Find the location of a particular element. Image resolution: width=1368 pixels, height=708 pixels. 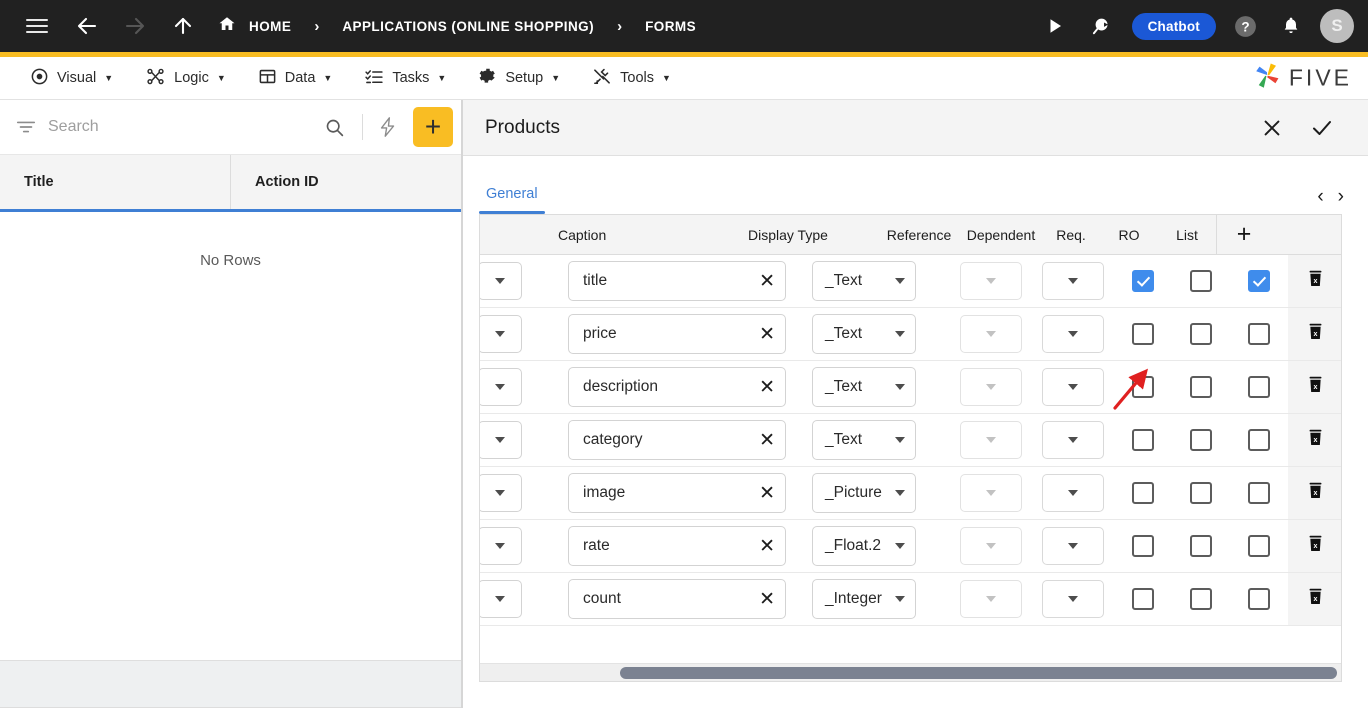

horizontal-scrollbar is located at coordinates (910, 672).